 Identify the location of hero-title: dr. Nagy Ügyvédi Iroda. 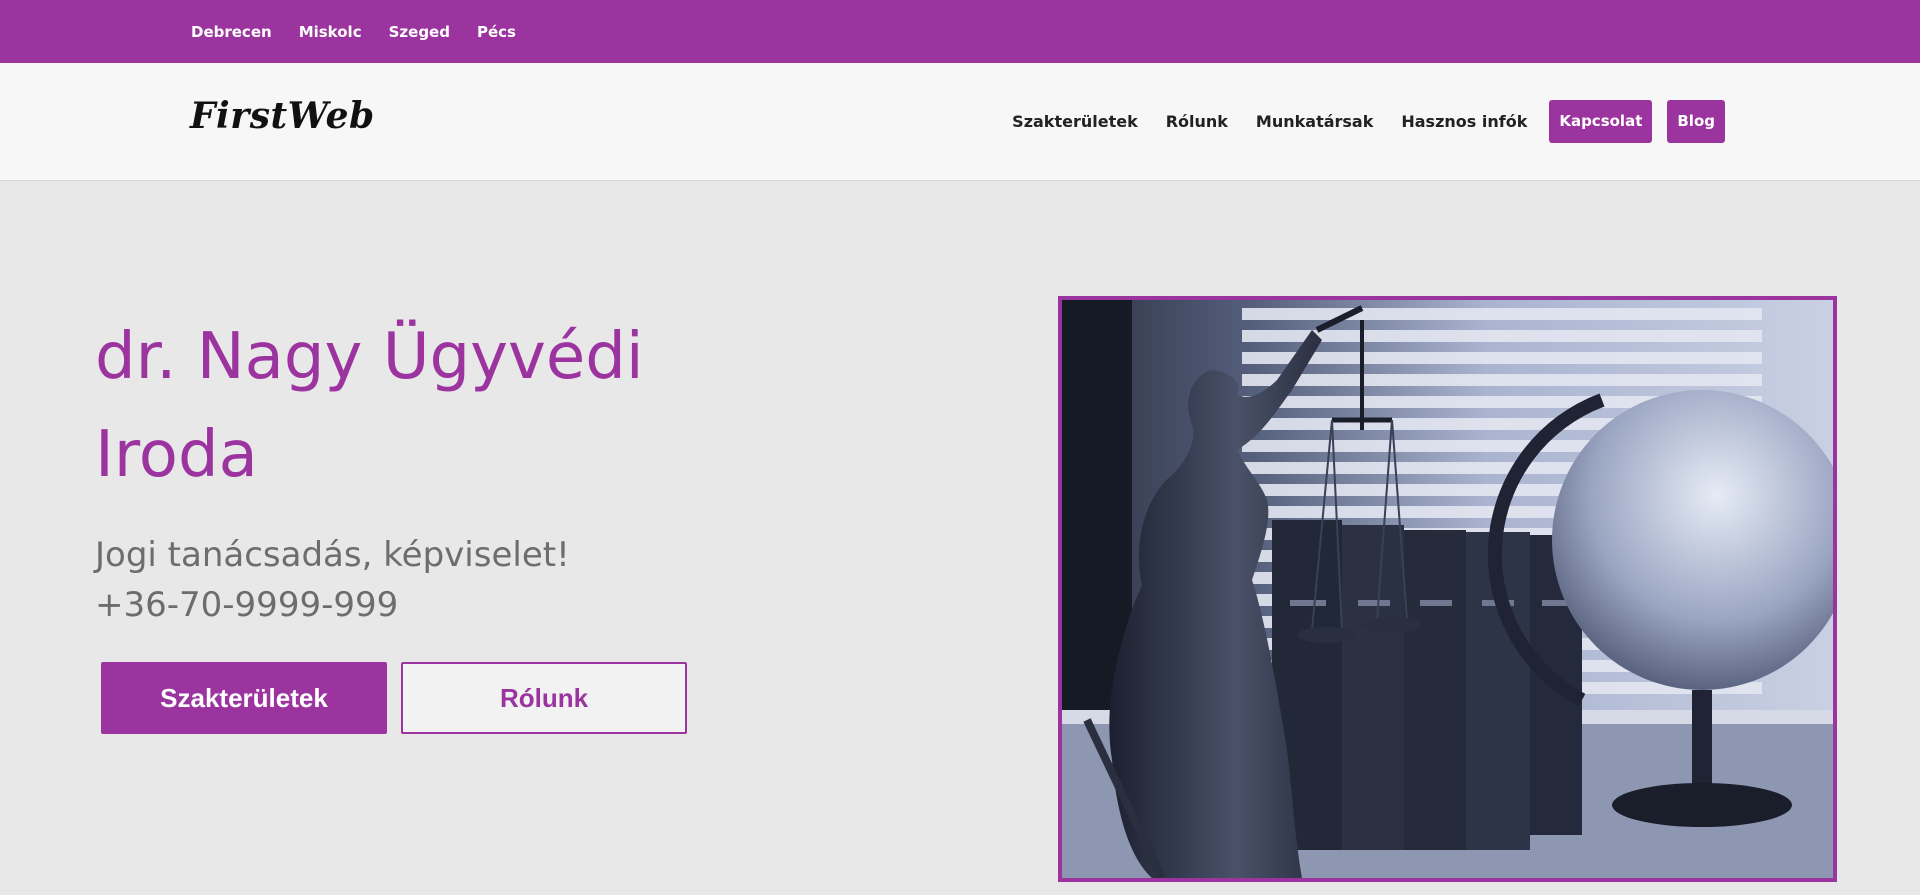
(415, 406).